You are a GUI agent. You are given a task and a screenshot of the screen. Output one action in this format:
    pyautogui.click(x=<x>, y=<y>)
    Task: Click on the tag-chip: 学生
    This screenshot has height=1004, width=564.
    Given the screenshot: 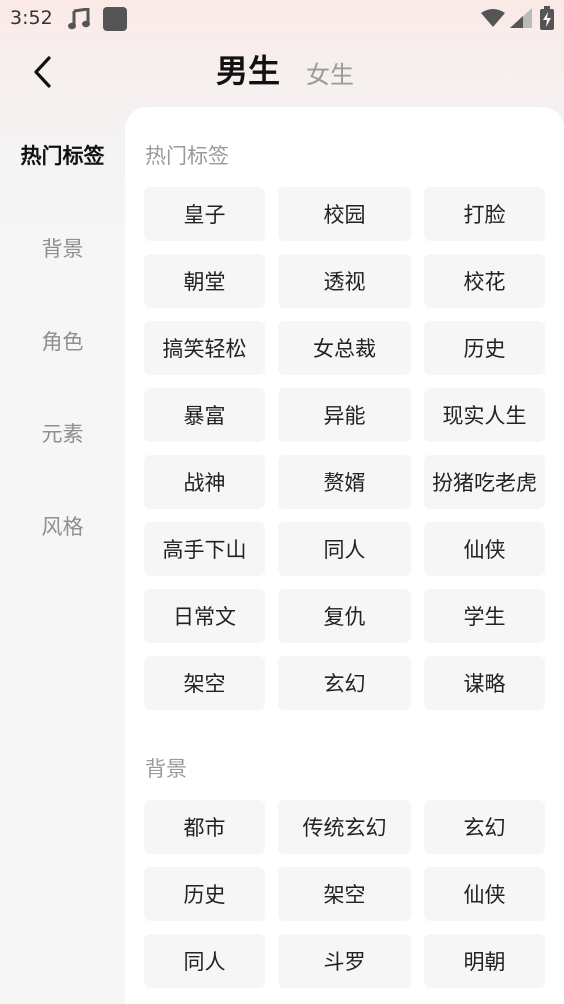 What is the action you would take?
    pyautogui.click(x=484, y=616)
    